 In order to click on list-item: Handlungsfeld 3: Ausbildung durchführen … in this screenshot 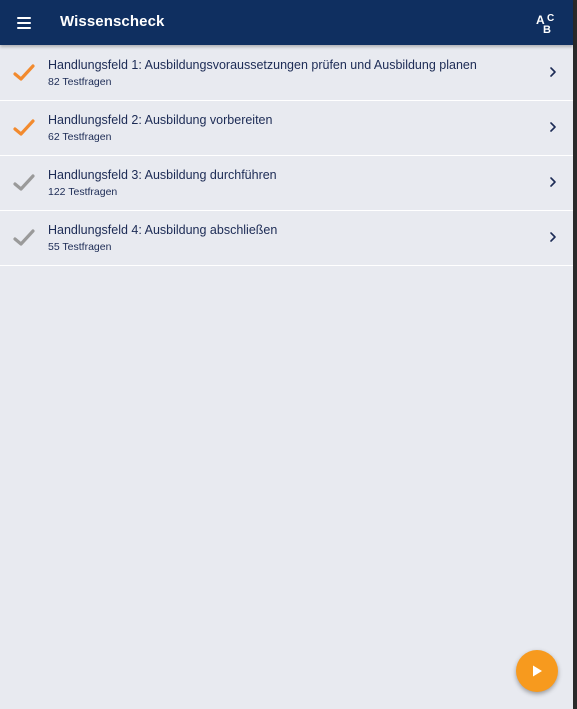, I will do `click(286, 183)`.